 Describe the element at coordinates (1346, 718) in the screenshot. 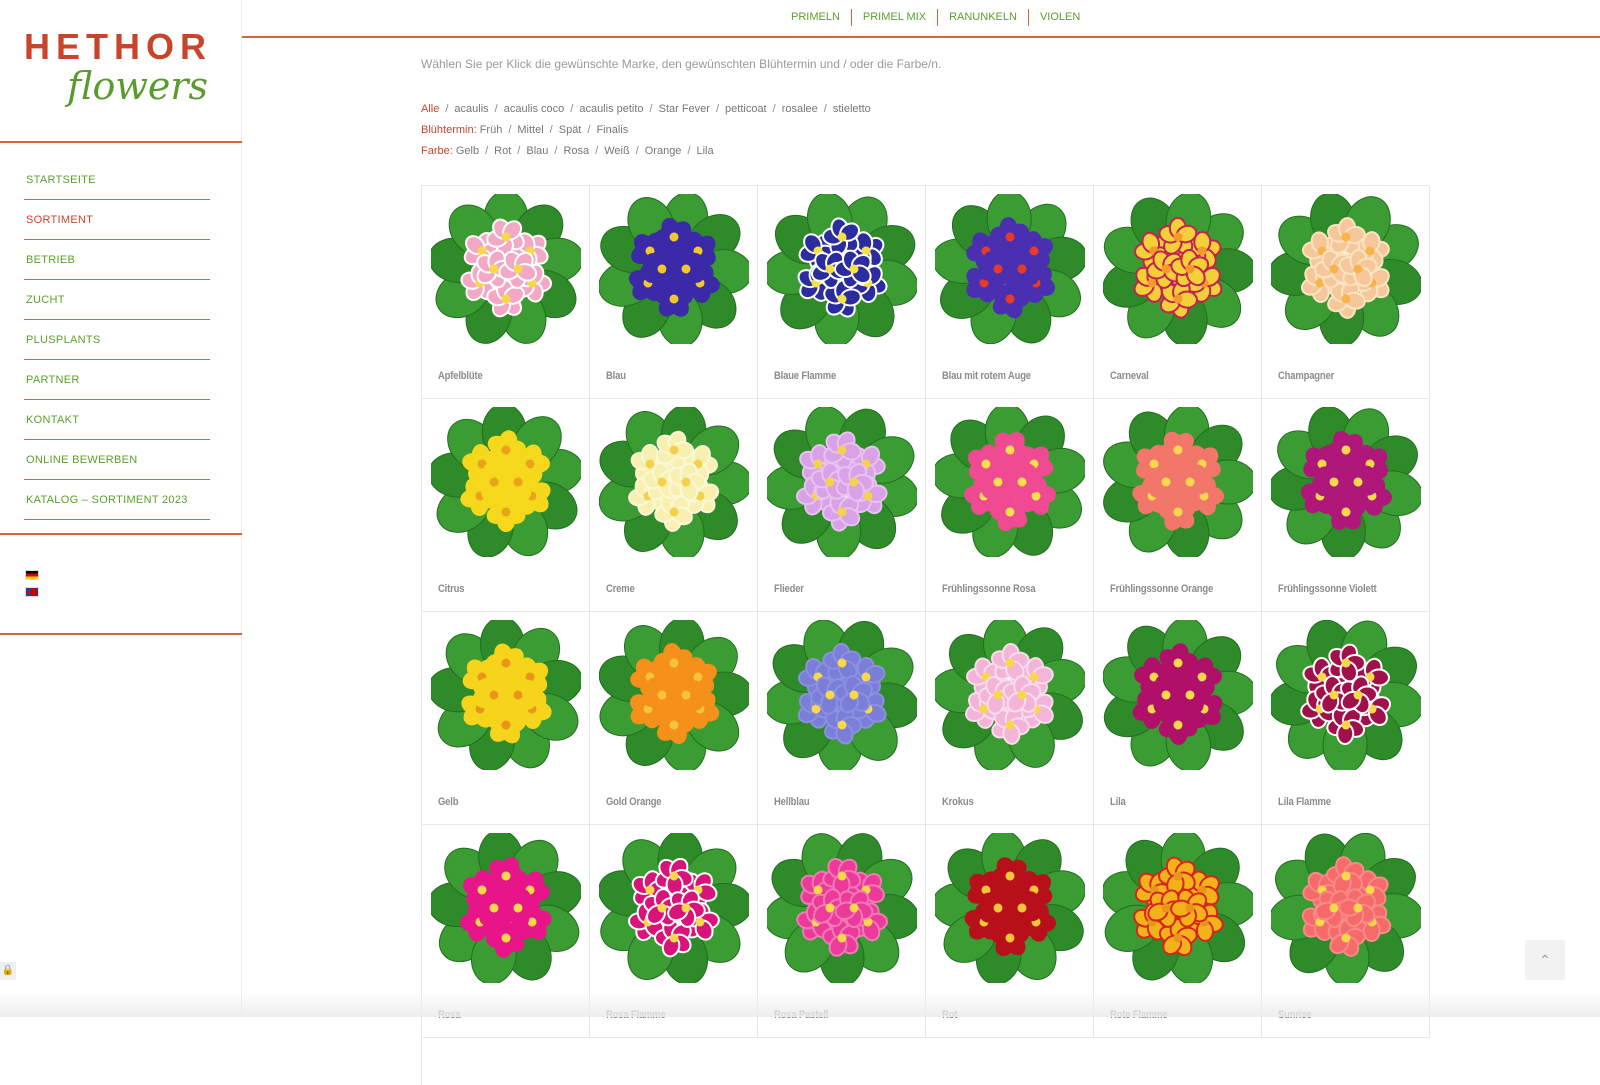

I see `product-card: Lila Flamme` at that location.